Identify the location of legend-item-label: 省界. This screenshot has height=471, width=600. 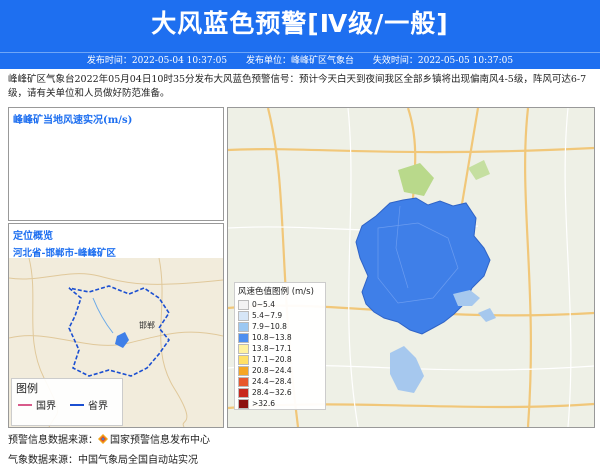
(98, 406).